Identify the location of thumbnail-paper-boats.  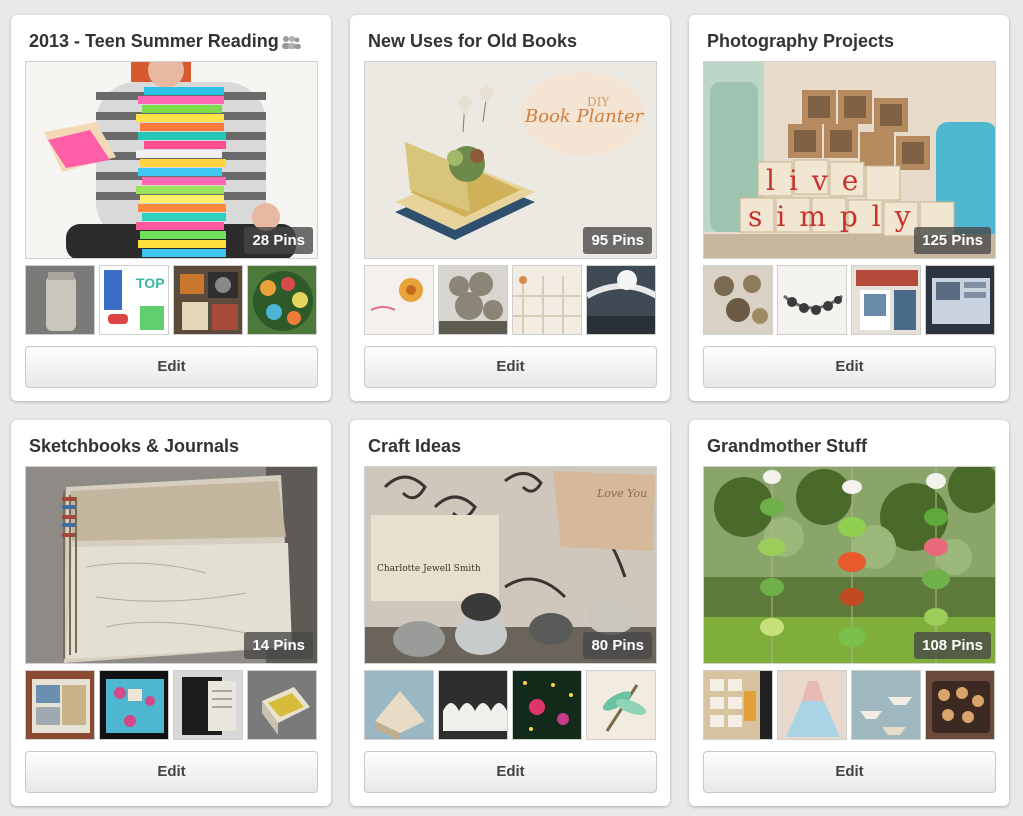
(886, 705).